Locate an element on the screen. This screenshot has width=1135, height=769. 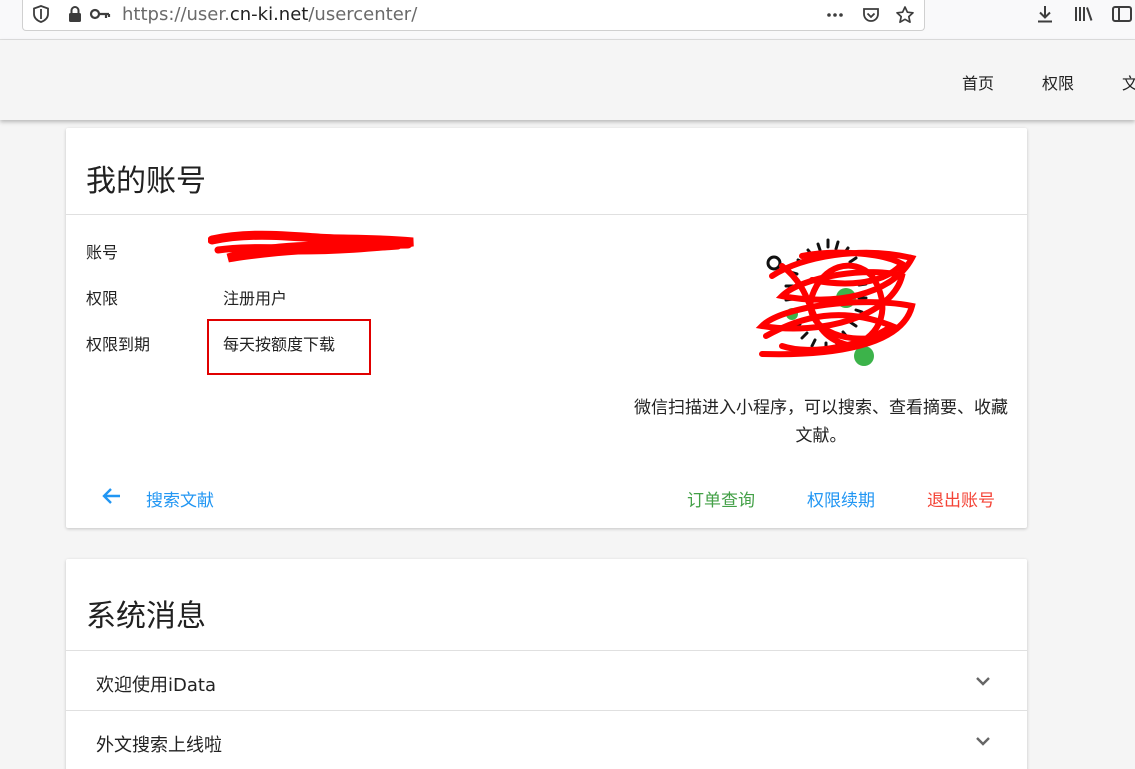
messages-title: 系统消息 is located at coordinates (146, 616).